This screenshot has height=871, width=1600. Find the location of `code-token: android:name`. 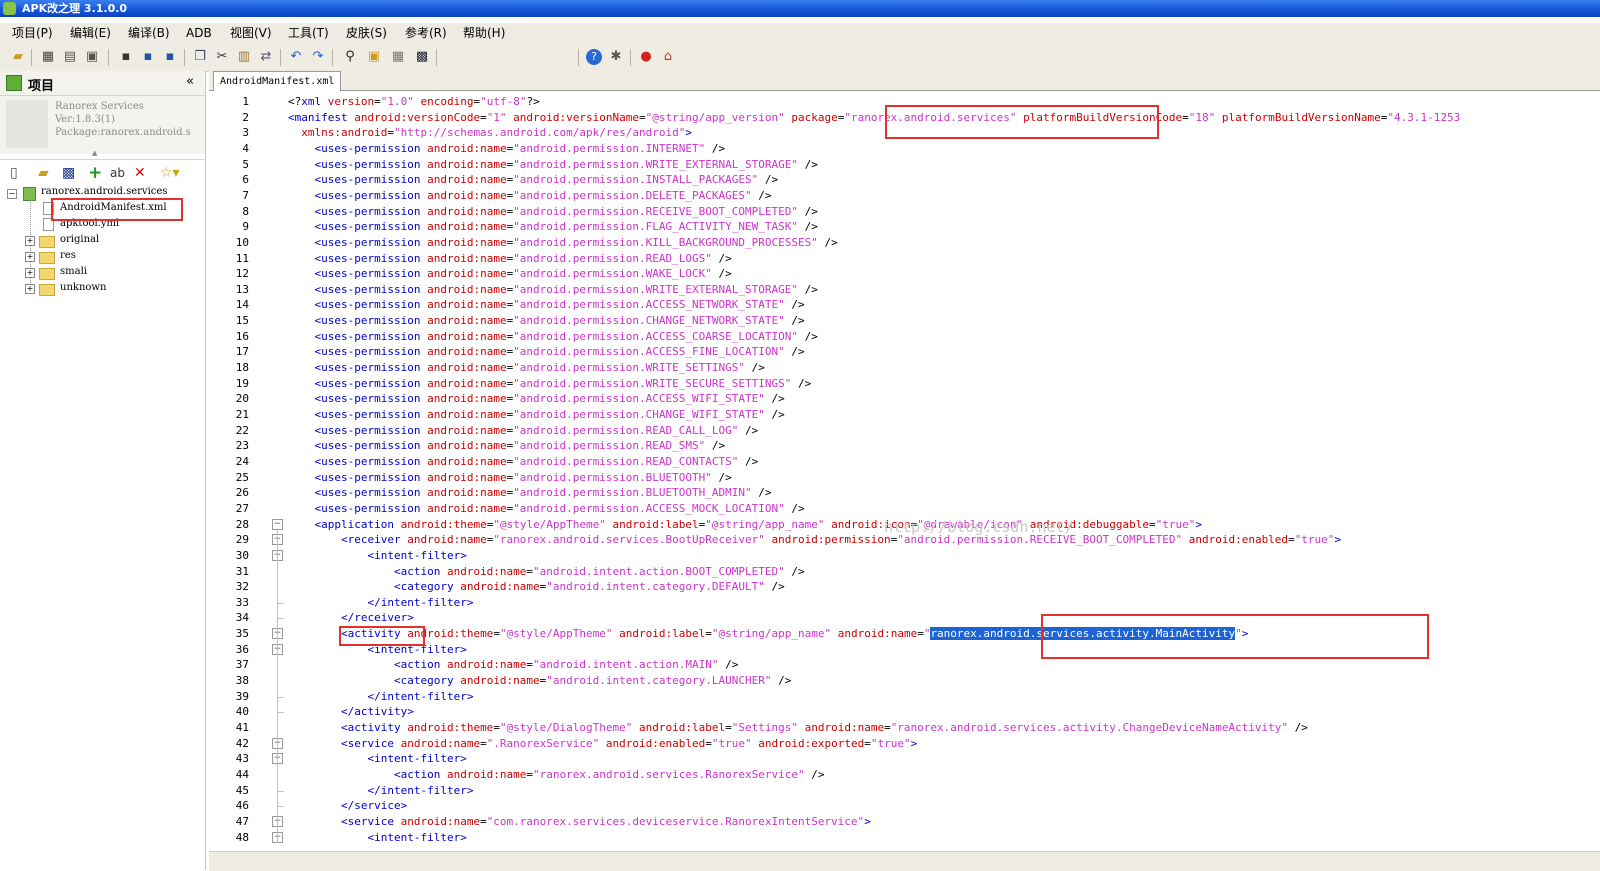

code-token: android:name is located at coordinates (463, 274).